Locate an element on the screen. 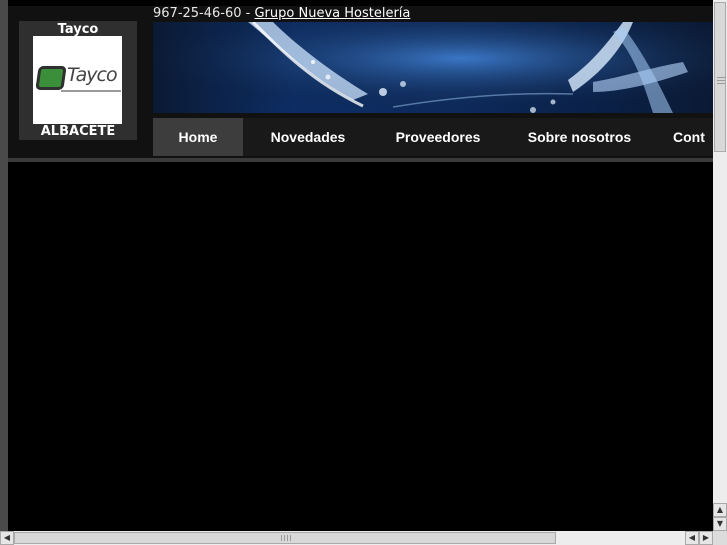 This screenshot has height=545, width=727. logo-top-label: Tayco is located at coordinates (78, 29).